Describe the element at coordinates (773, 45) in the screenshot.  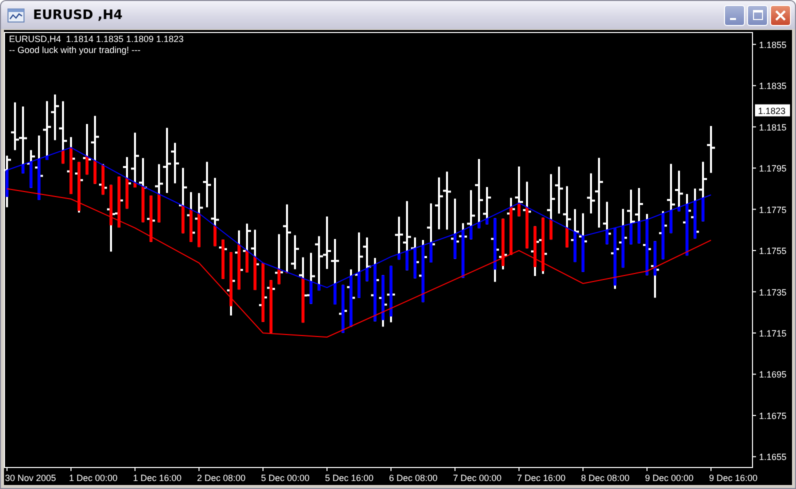
I see `price-axis-label: 1.1855` at that location.